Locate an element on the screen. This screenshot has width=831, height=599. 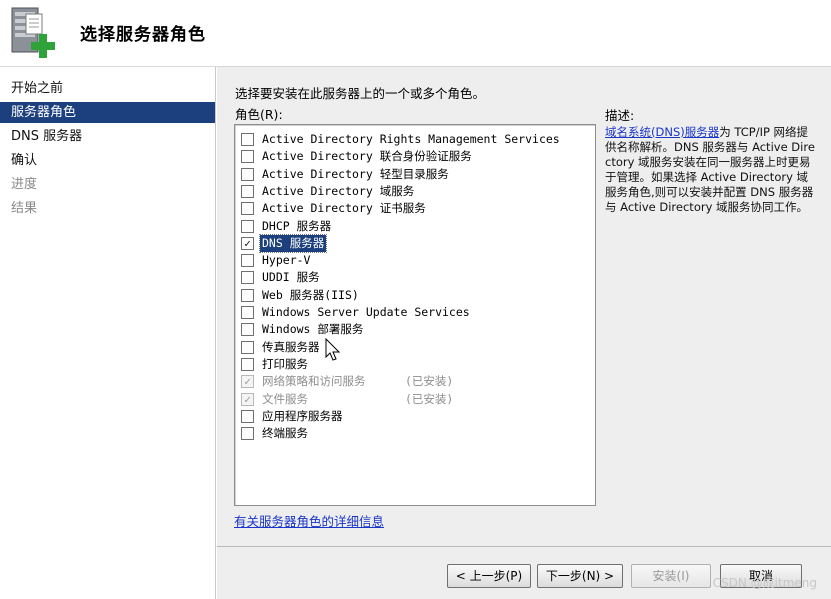
role-list-item: Active Directory 联合身份验证服务 is located at coordinates (411, 156).